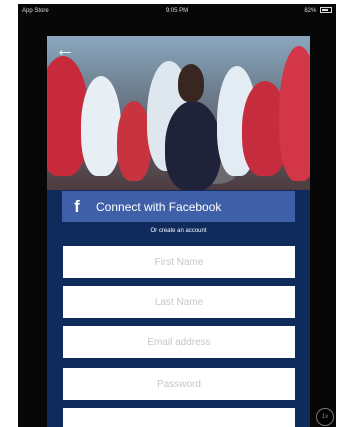  What do you see at coordinates (318, 11) in the screenshot?
I see `status-battery: 82%` at bounding box center [318, 11].